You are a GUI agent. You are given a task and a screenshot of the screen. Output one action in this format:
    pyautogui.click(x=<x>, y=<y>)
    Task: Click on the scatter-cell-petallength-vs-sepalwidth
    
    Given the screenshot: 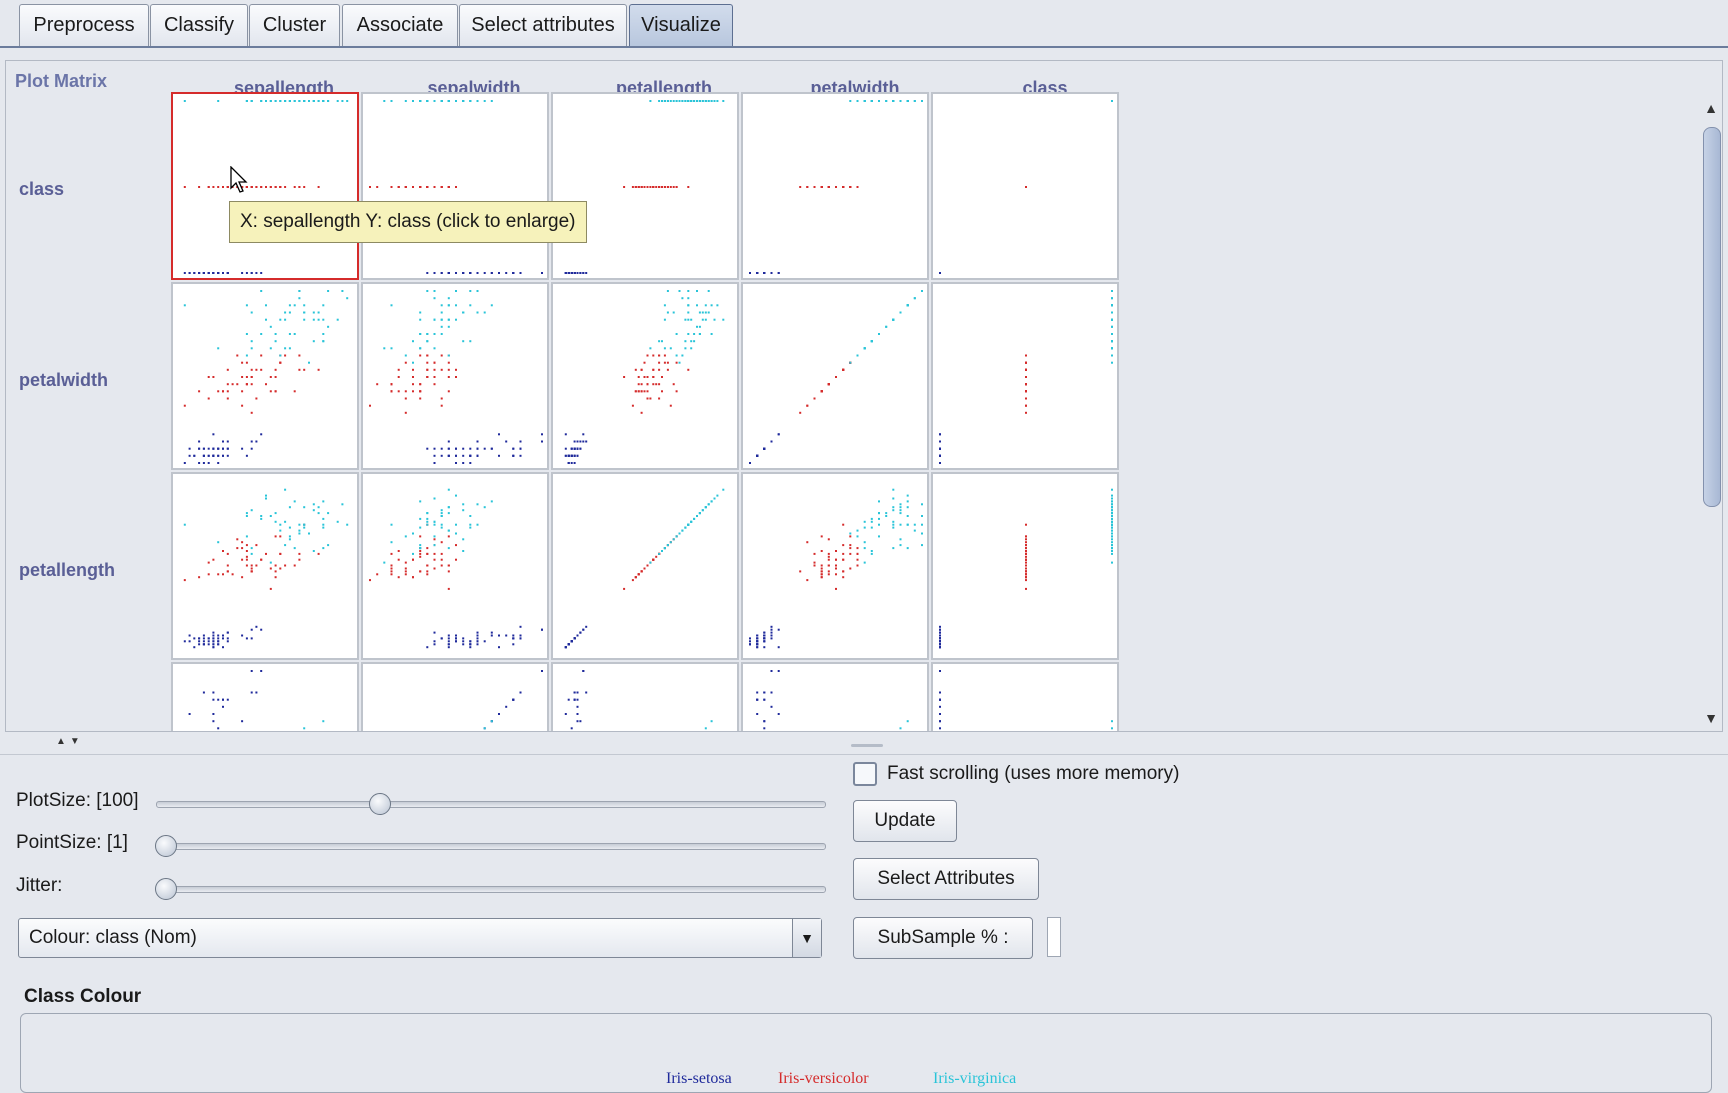 What is the action you would take?
    pyautogui.click(x=645, y=696)
    